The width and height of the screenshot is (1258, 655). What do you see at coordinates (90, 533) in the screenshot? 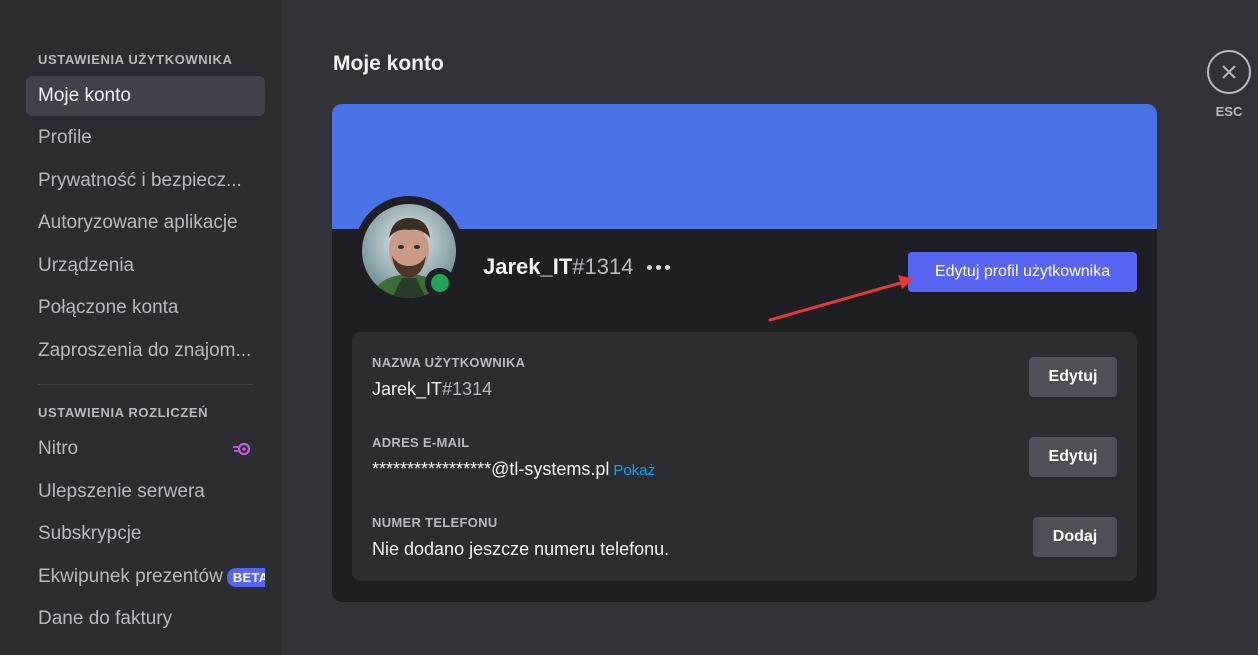
I see `sidebar-item-label: Subskrypcje` at bounding box center [90, 533].